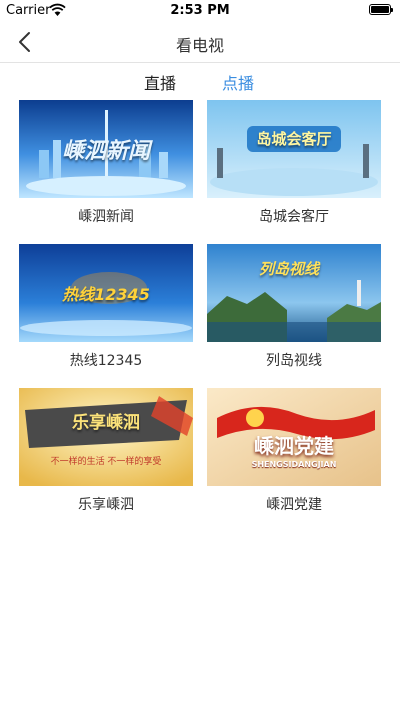 The height and width of the screenshot is (710, 400). I want to click on program-card: 热线12345 热线12345, so click(106, 306).